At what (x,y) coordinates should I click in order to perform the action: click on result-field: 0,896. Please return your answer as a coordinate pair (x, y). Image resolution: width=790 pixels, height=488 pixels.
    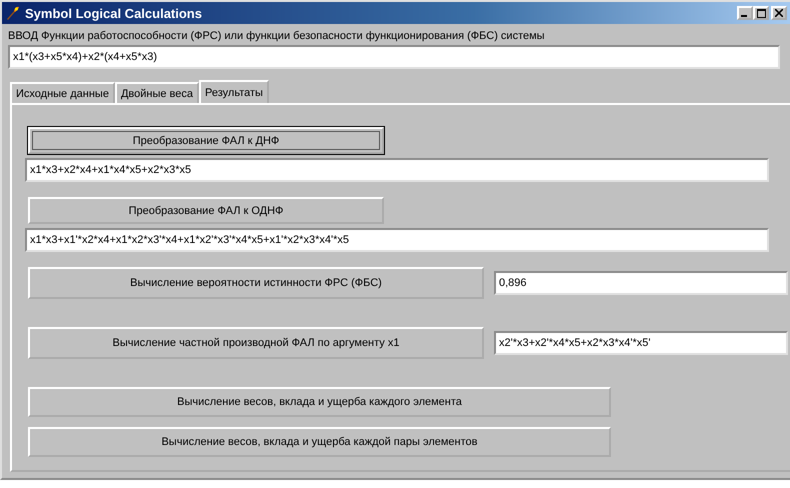
    Looking at the image, I should click on (641, 283).